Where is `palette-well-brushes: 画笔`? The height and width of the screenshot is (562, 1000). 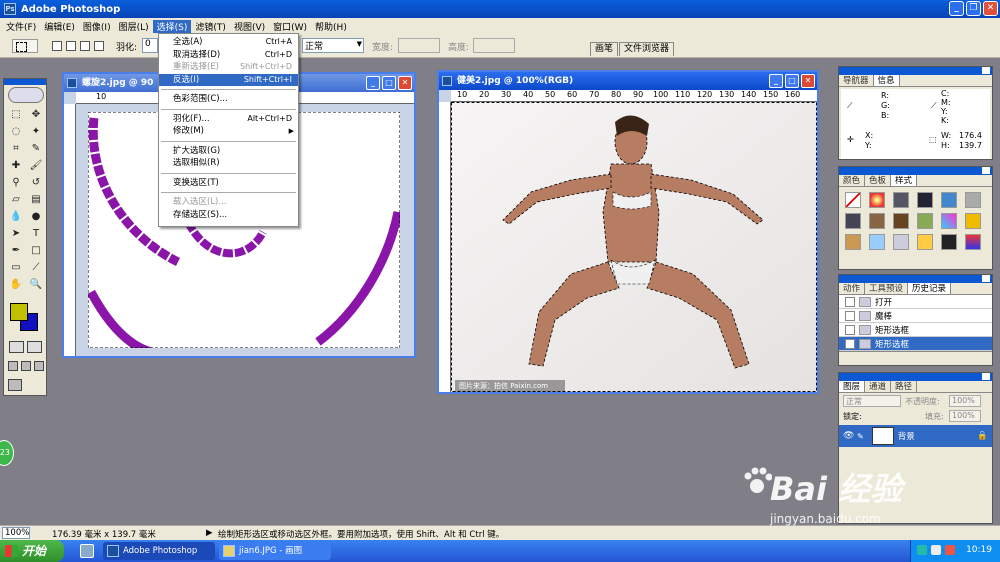 palette-well-brushes: 画笔 is located at coordinates (604, 49).